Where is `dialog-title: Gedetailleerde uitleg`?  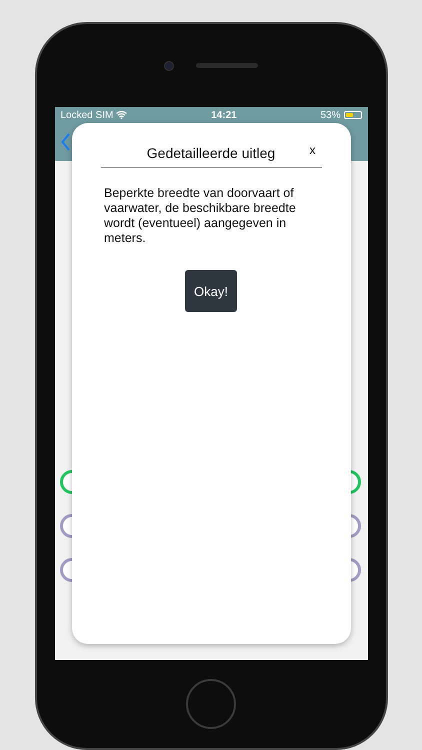 dialog-title: Gedetailleerde uitleg is located at coordinates (211, 153).